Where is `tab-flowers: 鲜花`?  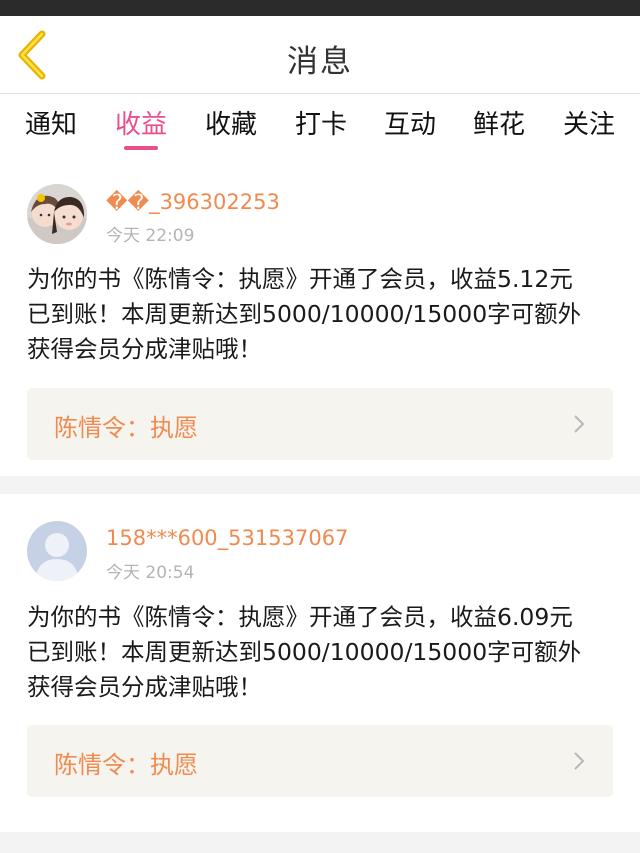
tab-flowers: 鲜花 is located at coordinates (499, 122).